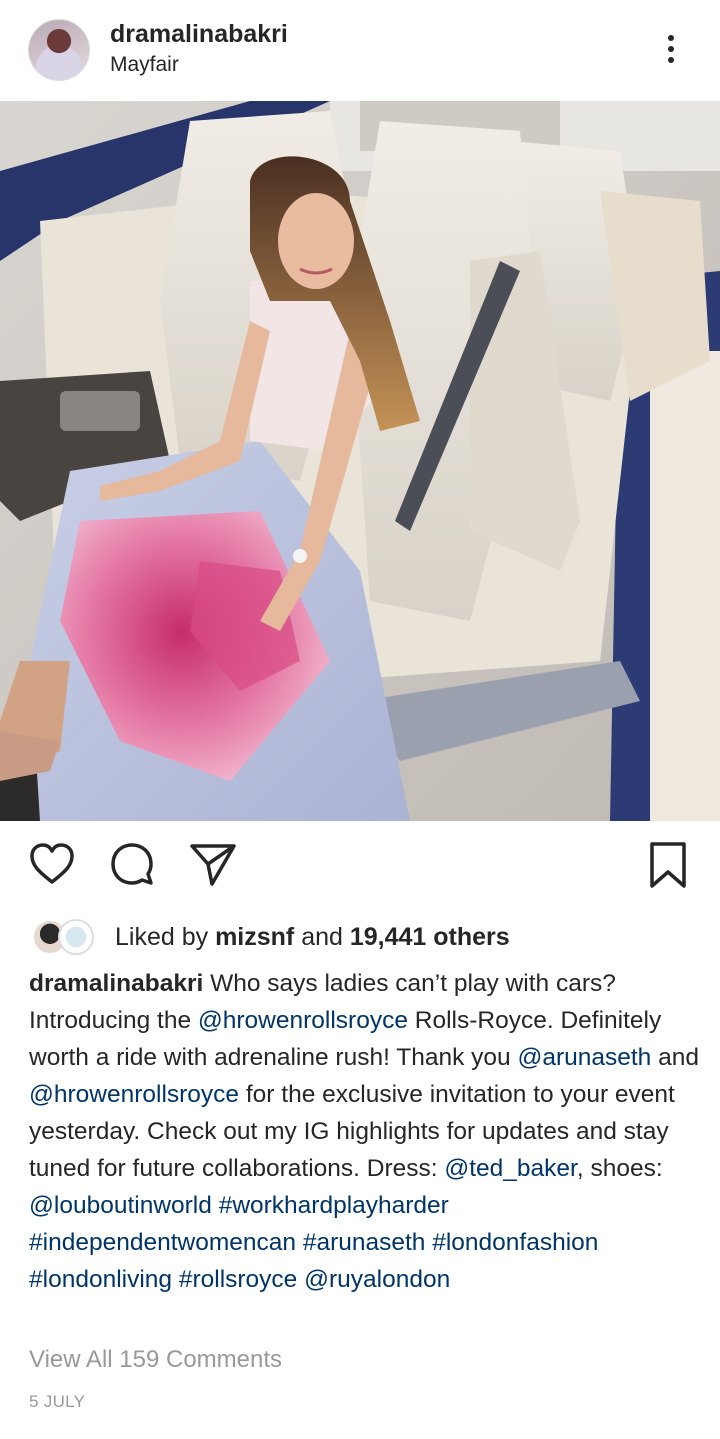 This screenshot has width=720, height=1439. What do you see at coordinates (57, 1401) in the screenshot?
I see `post-date: 5 JULY` at bounding box center [57, 1401].